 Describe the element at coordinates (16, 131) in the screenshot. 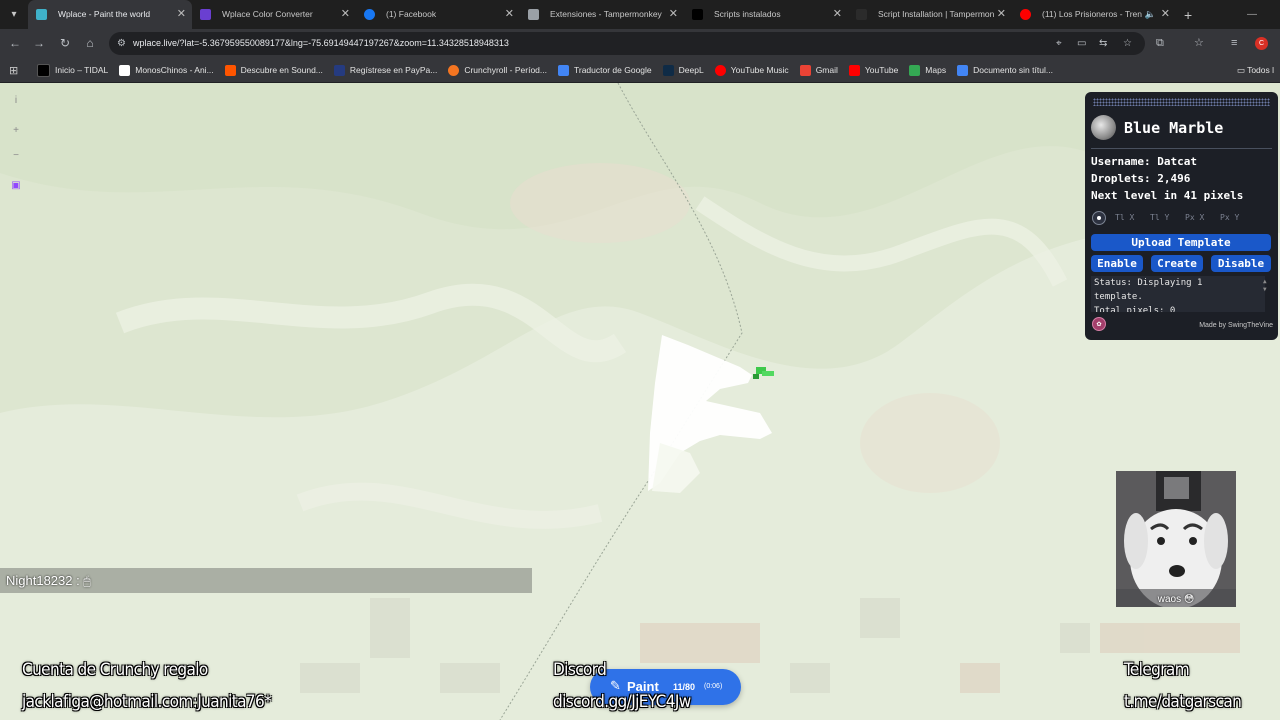

I see `zoom-in-icon: +` at that location.